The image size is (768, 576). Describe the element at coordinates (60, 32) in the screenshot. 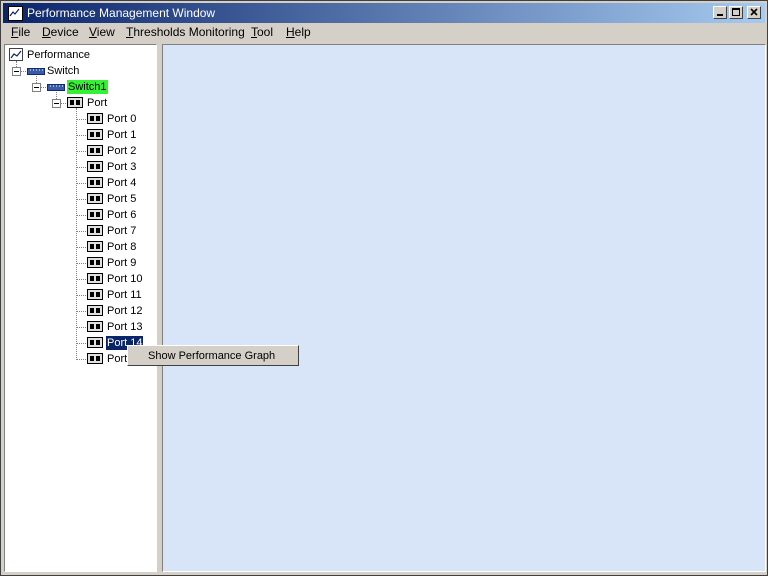

I see `menu-device: Device` at that location.